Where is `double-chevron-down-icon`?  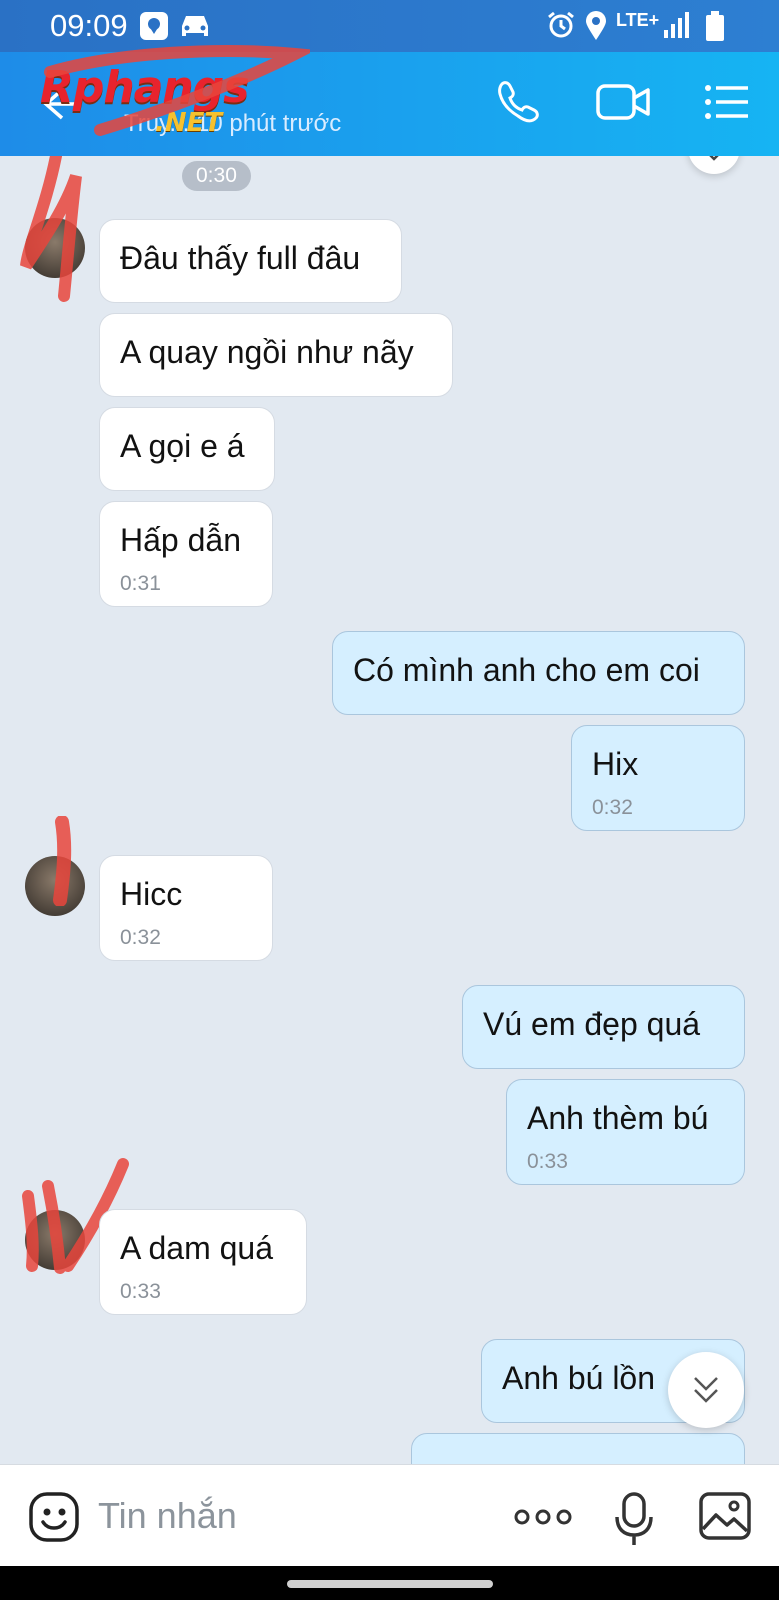 double-chevron-down-icon is located at coordinates (706, 1390).